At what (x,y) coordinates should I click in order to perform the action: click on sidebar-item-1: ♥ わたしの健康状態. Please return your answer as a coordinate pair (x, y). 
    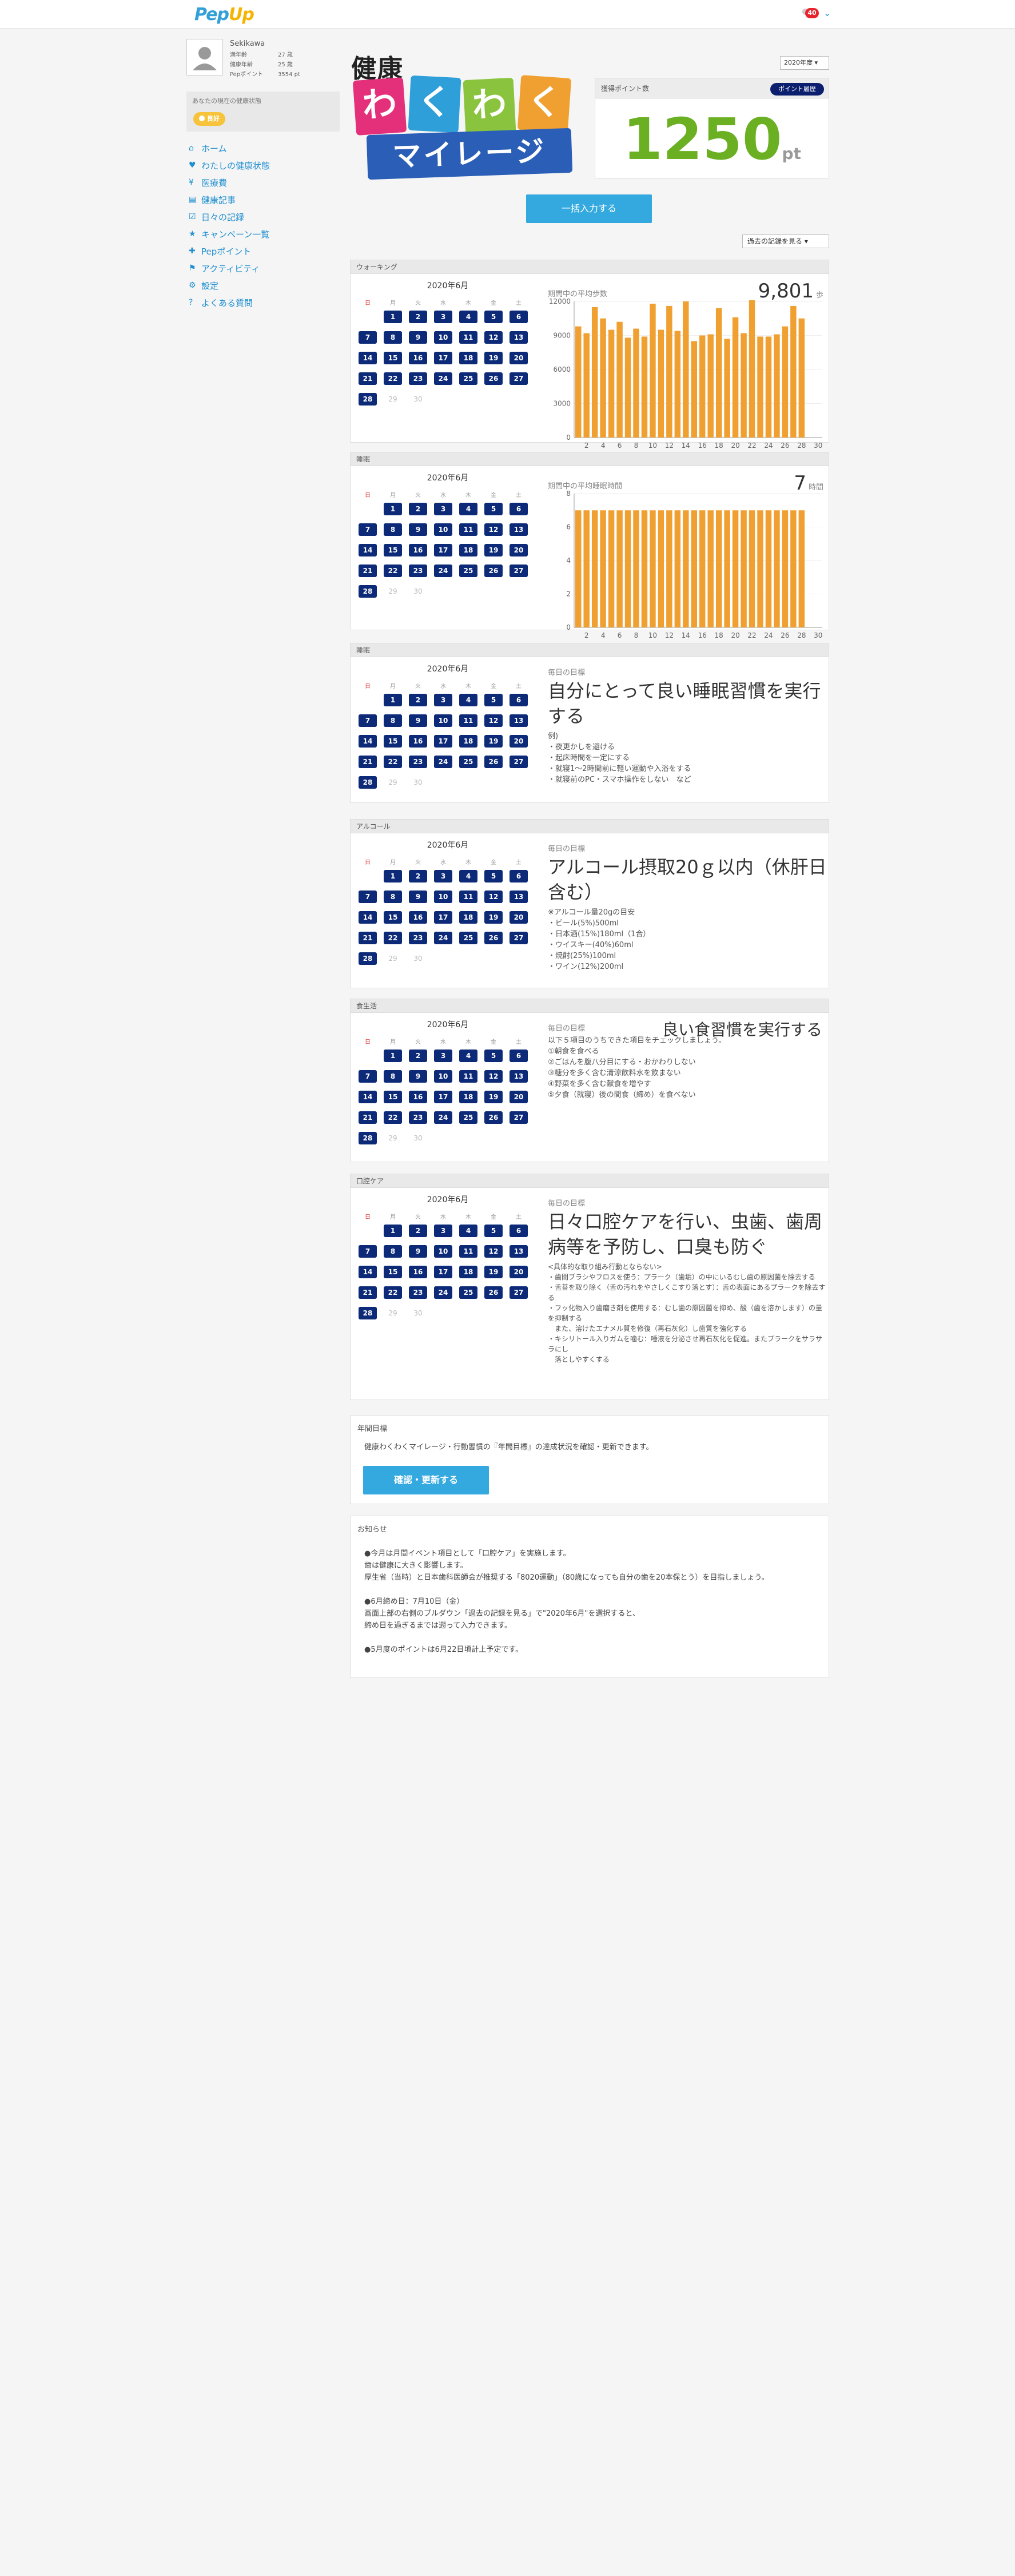
    Looking at the image, I should click on (263, 165).